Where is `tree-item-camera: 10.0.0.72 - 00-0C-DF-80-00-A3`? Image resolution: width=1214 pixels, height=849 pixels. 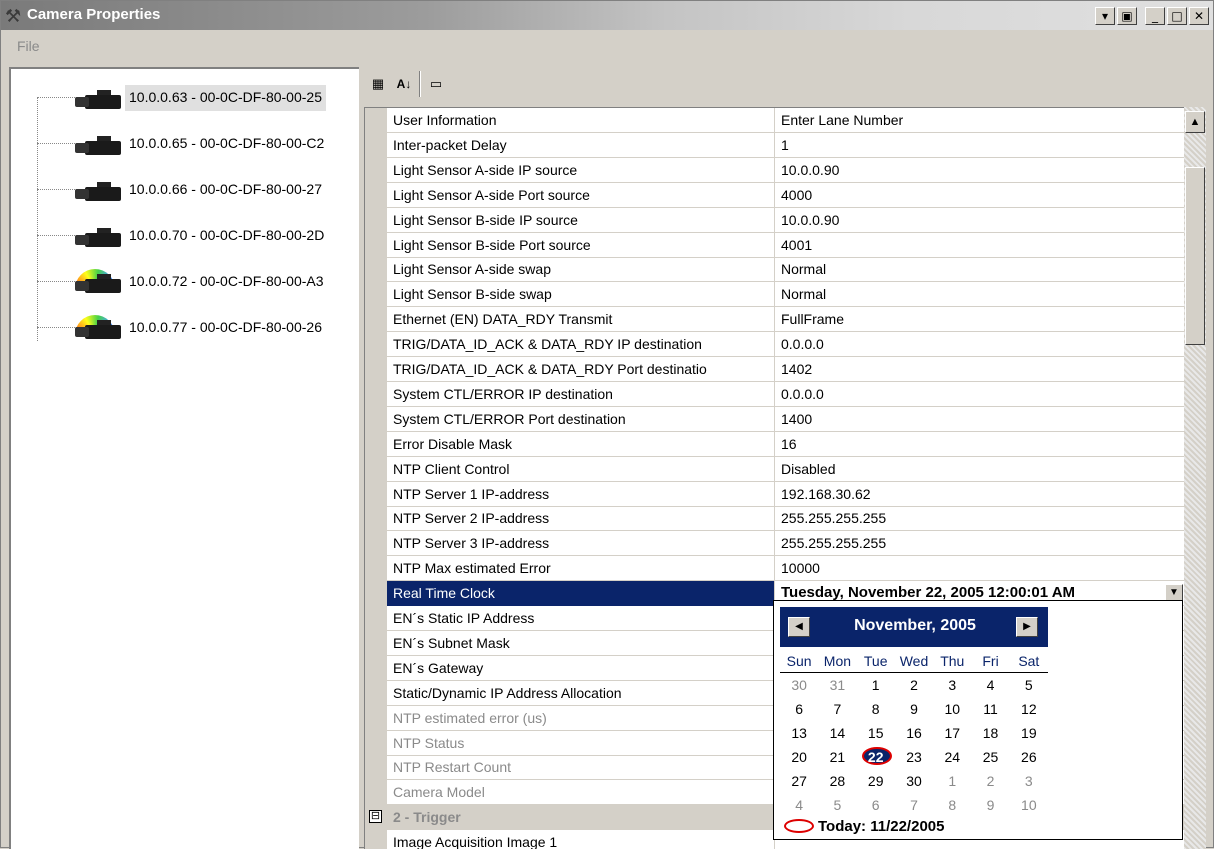
tree-item-camera: 10.0.0.72 - 00-0C-DF-80-00-A3 is located at coordinates (185, 281).